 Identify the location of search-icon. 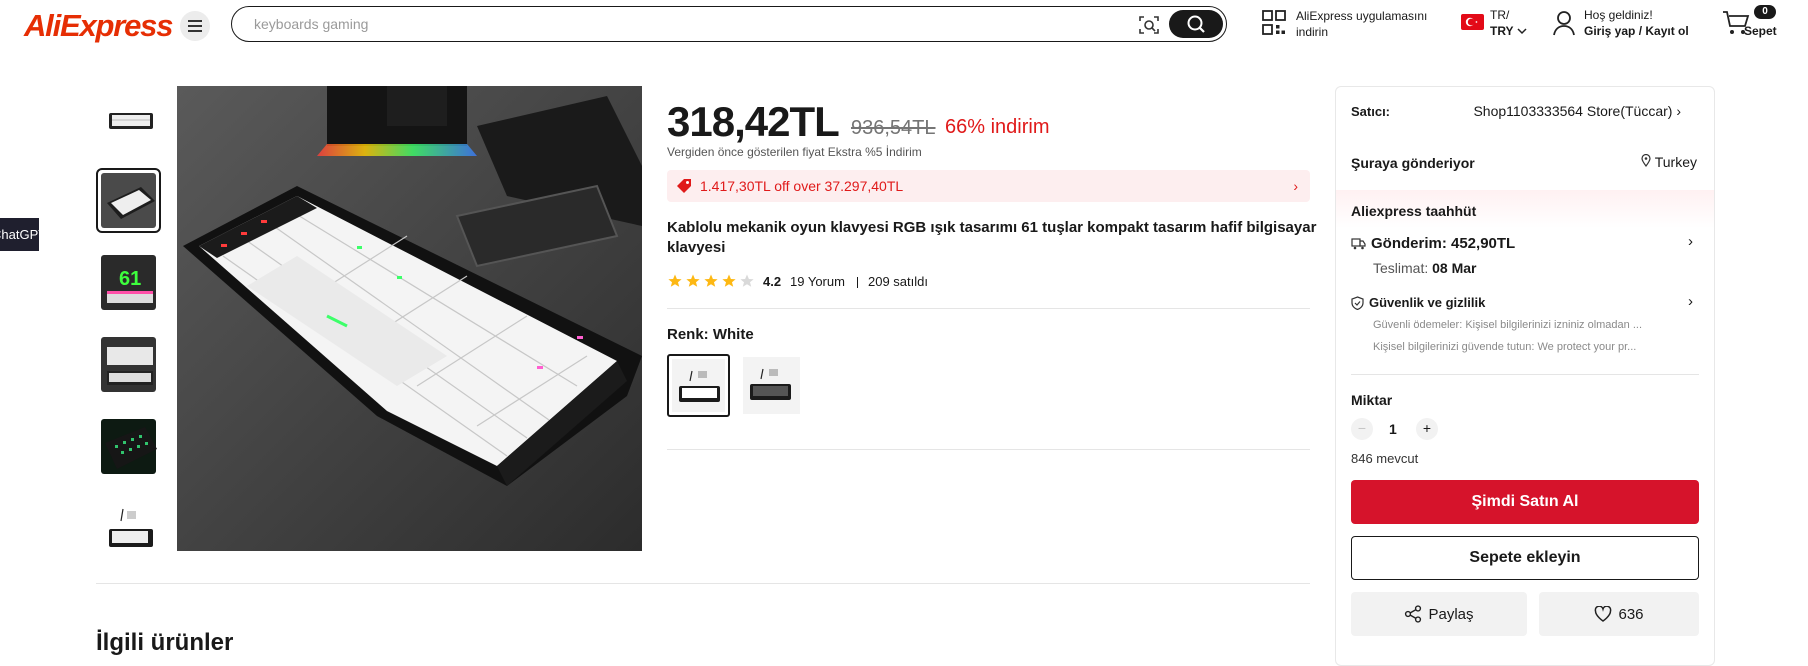
(1196, 24).